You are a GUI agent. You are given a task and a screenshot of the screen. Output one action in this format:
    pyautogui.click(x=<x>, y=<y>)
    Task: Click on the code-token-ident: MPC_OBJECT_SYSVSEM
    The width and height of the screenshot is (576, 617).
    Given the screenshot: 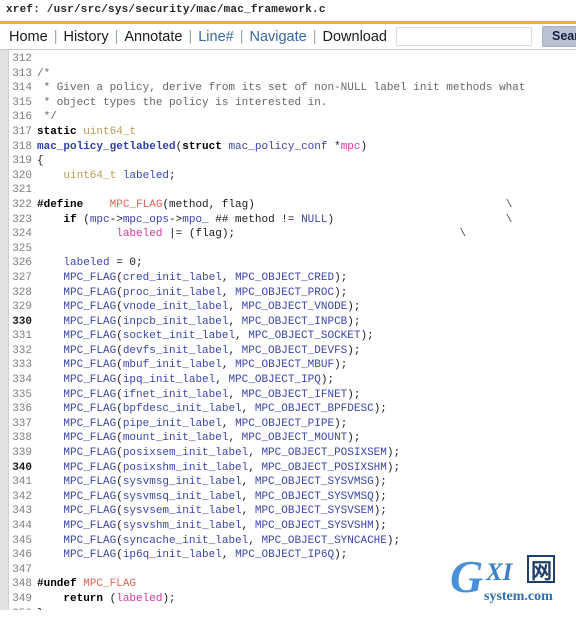 What is the action you would take?
    pyautogui.click(x=314, y=511)
    